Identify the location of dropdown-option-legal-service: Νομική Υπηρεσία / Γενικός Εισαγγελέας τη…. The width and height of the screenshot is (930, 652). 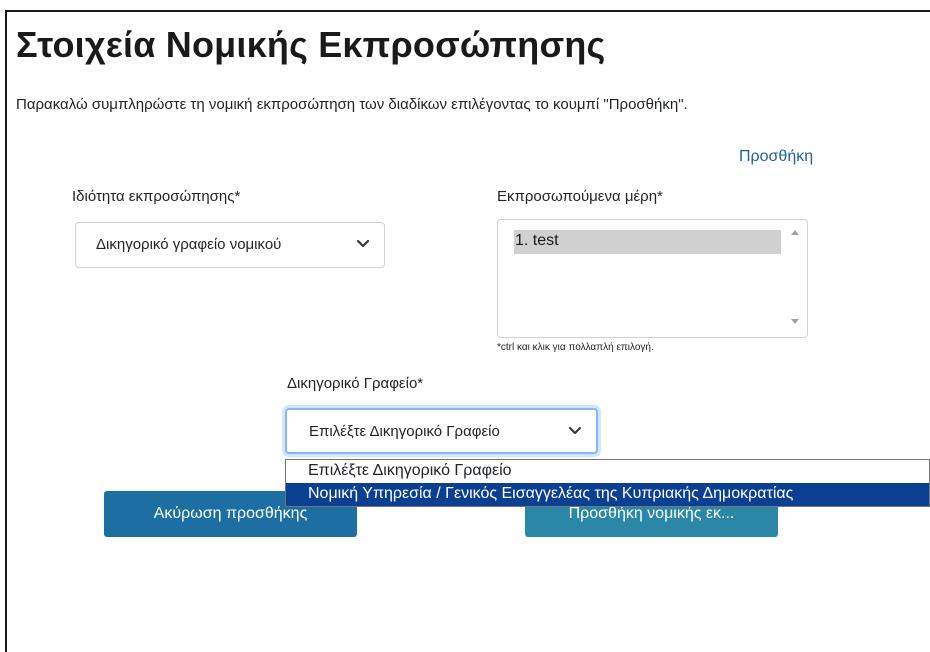
(607, 494).